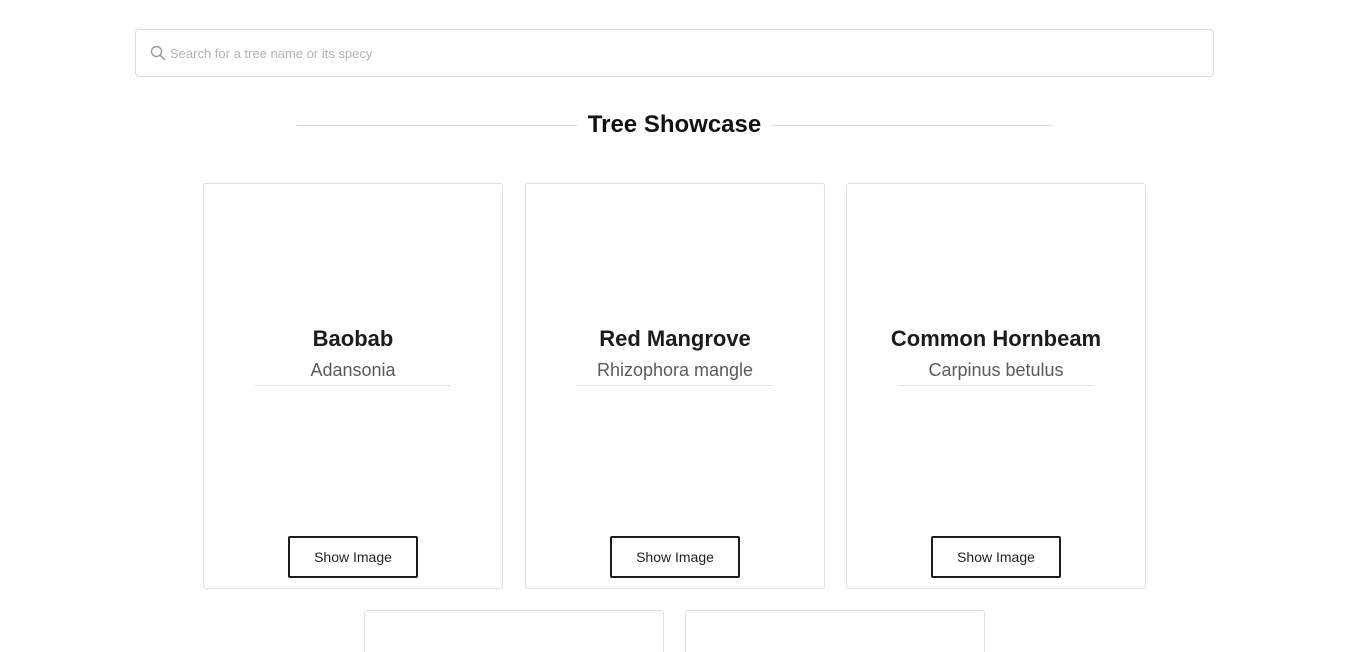  What do you see at coordinates (158, 53) in the screenshot?
I see `search-icon` at bounding box center [158, 53].